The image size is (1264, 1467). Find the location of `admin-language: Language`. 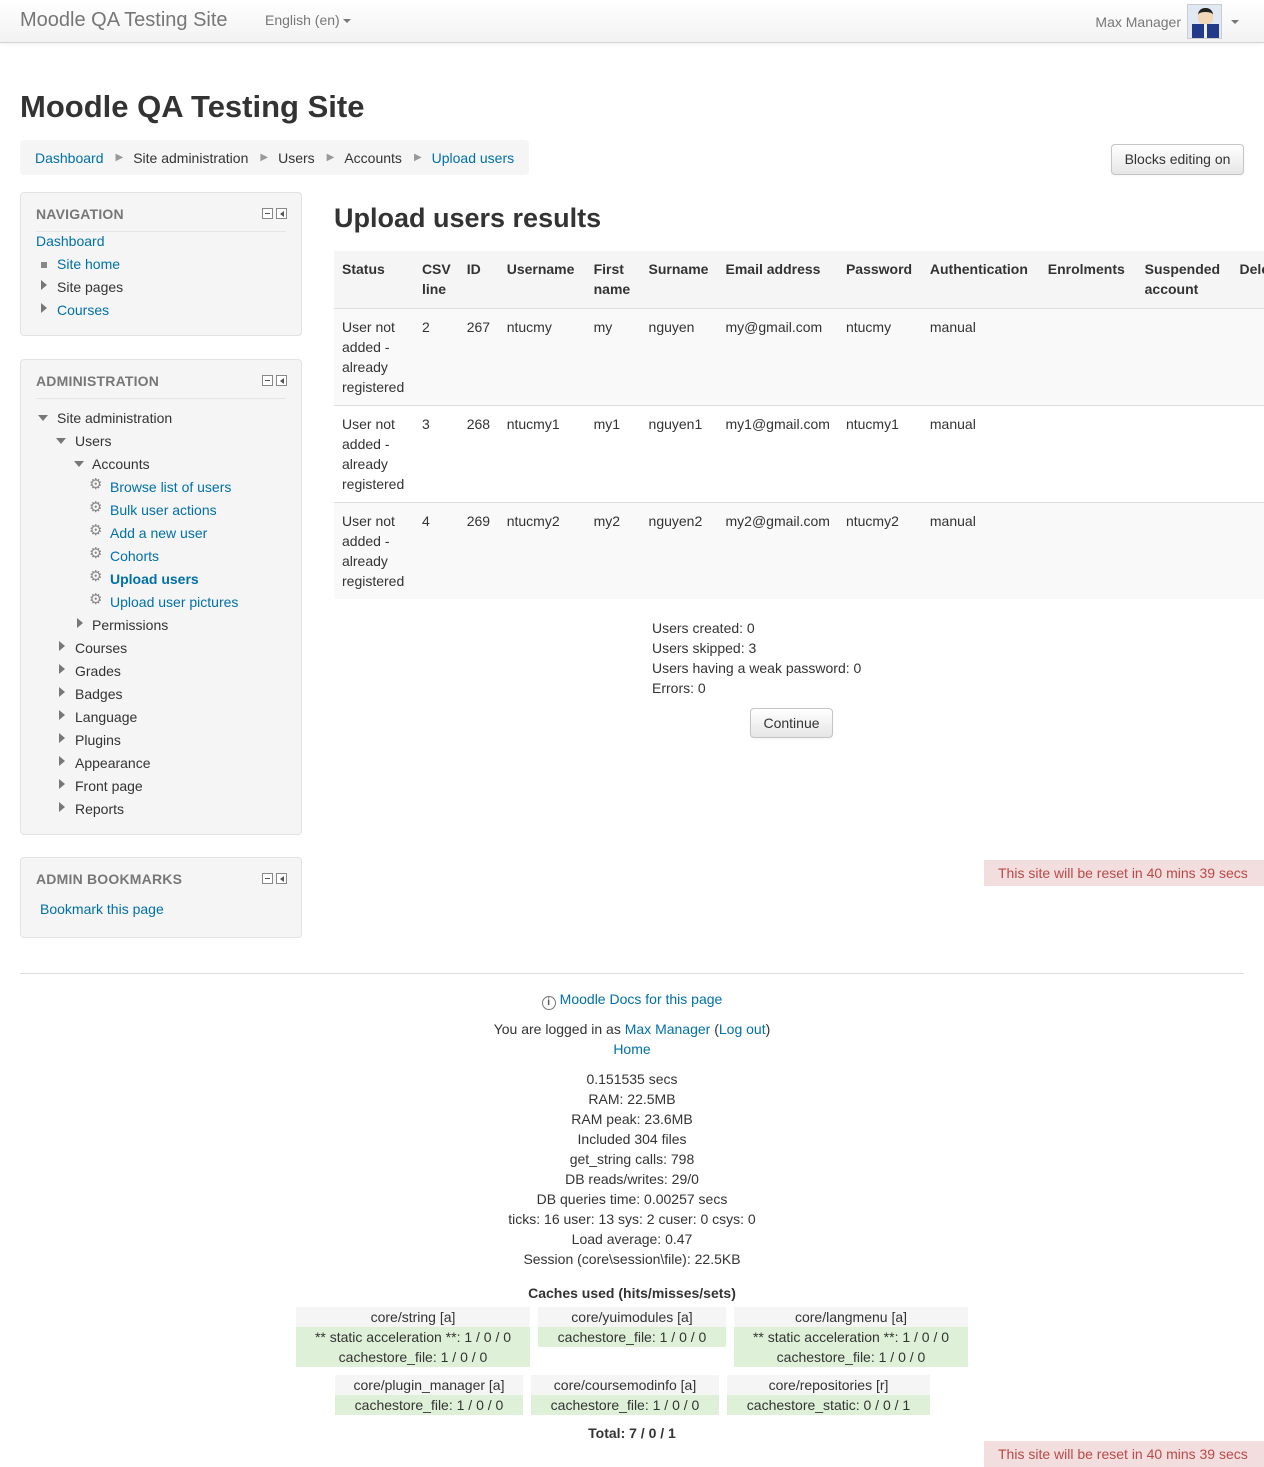

admin-language: Language is located at coordinates (106, 717).